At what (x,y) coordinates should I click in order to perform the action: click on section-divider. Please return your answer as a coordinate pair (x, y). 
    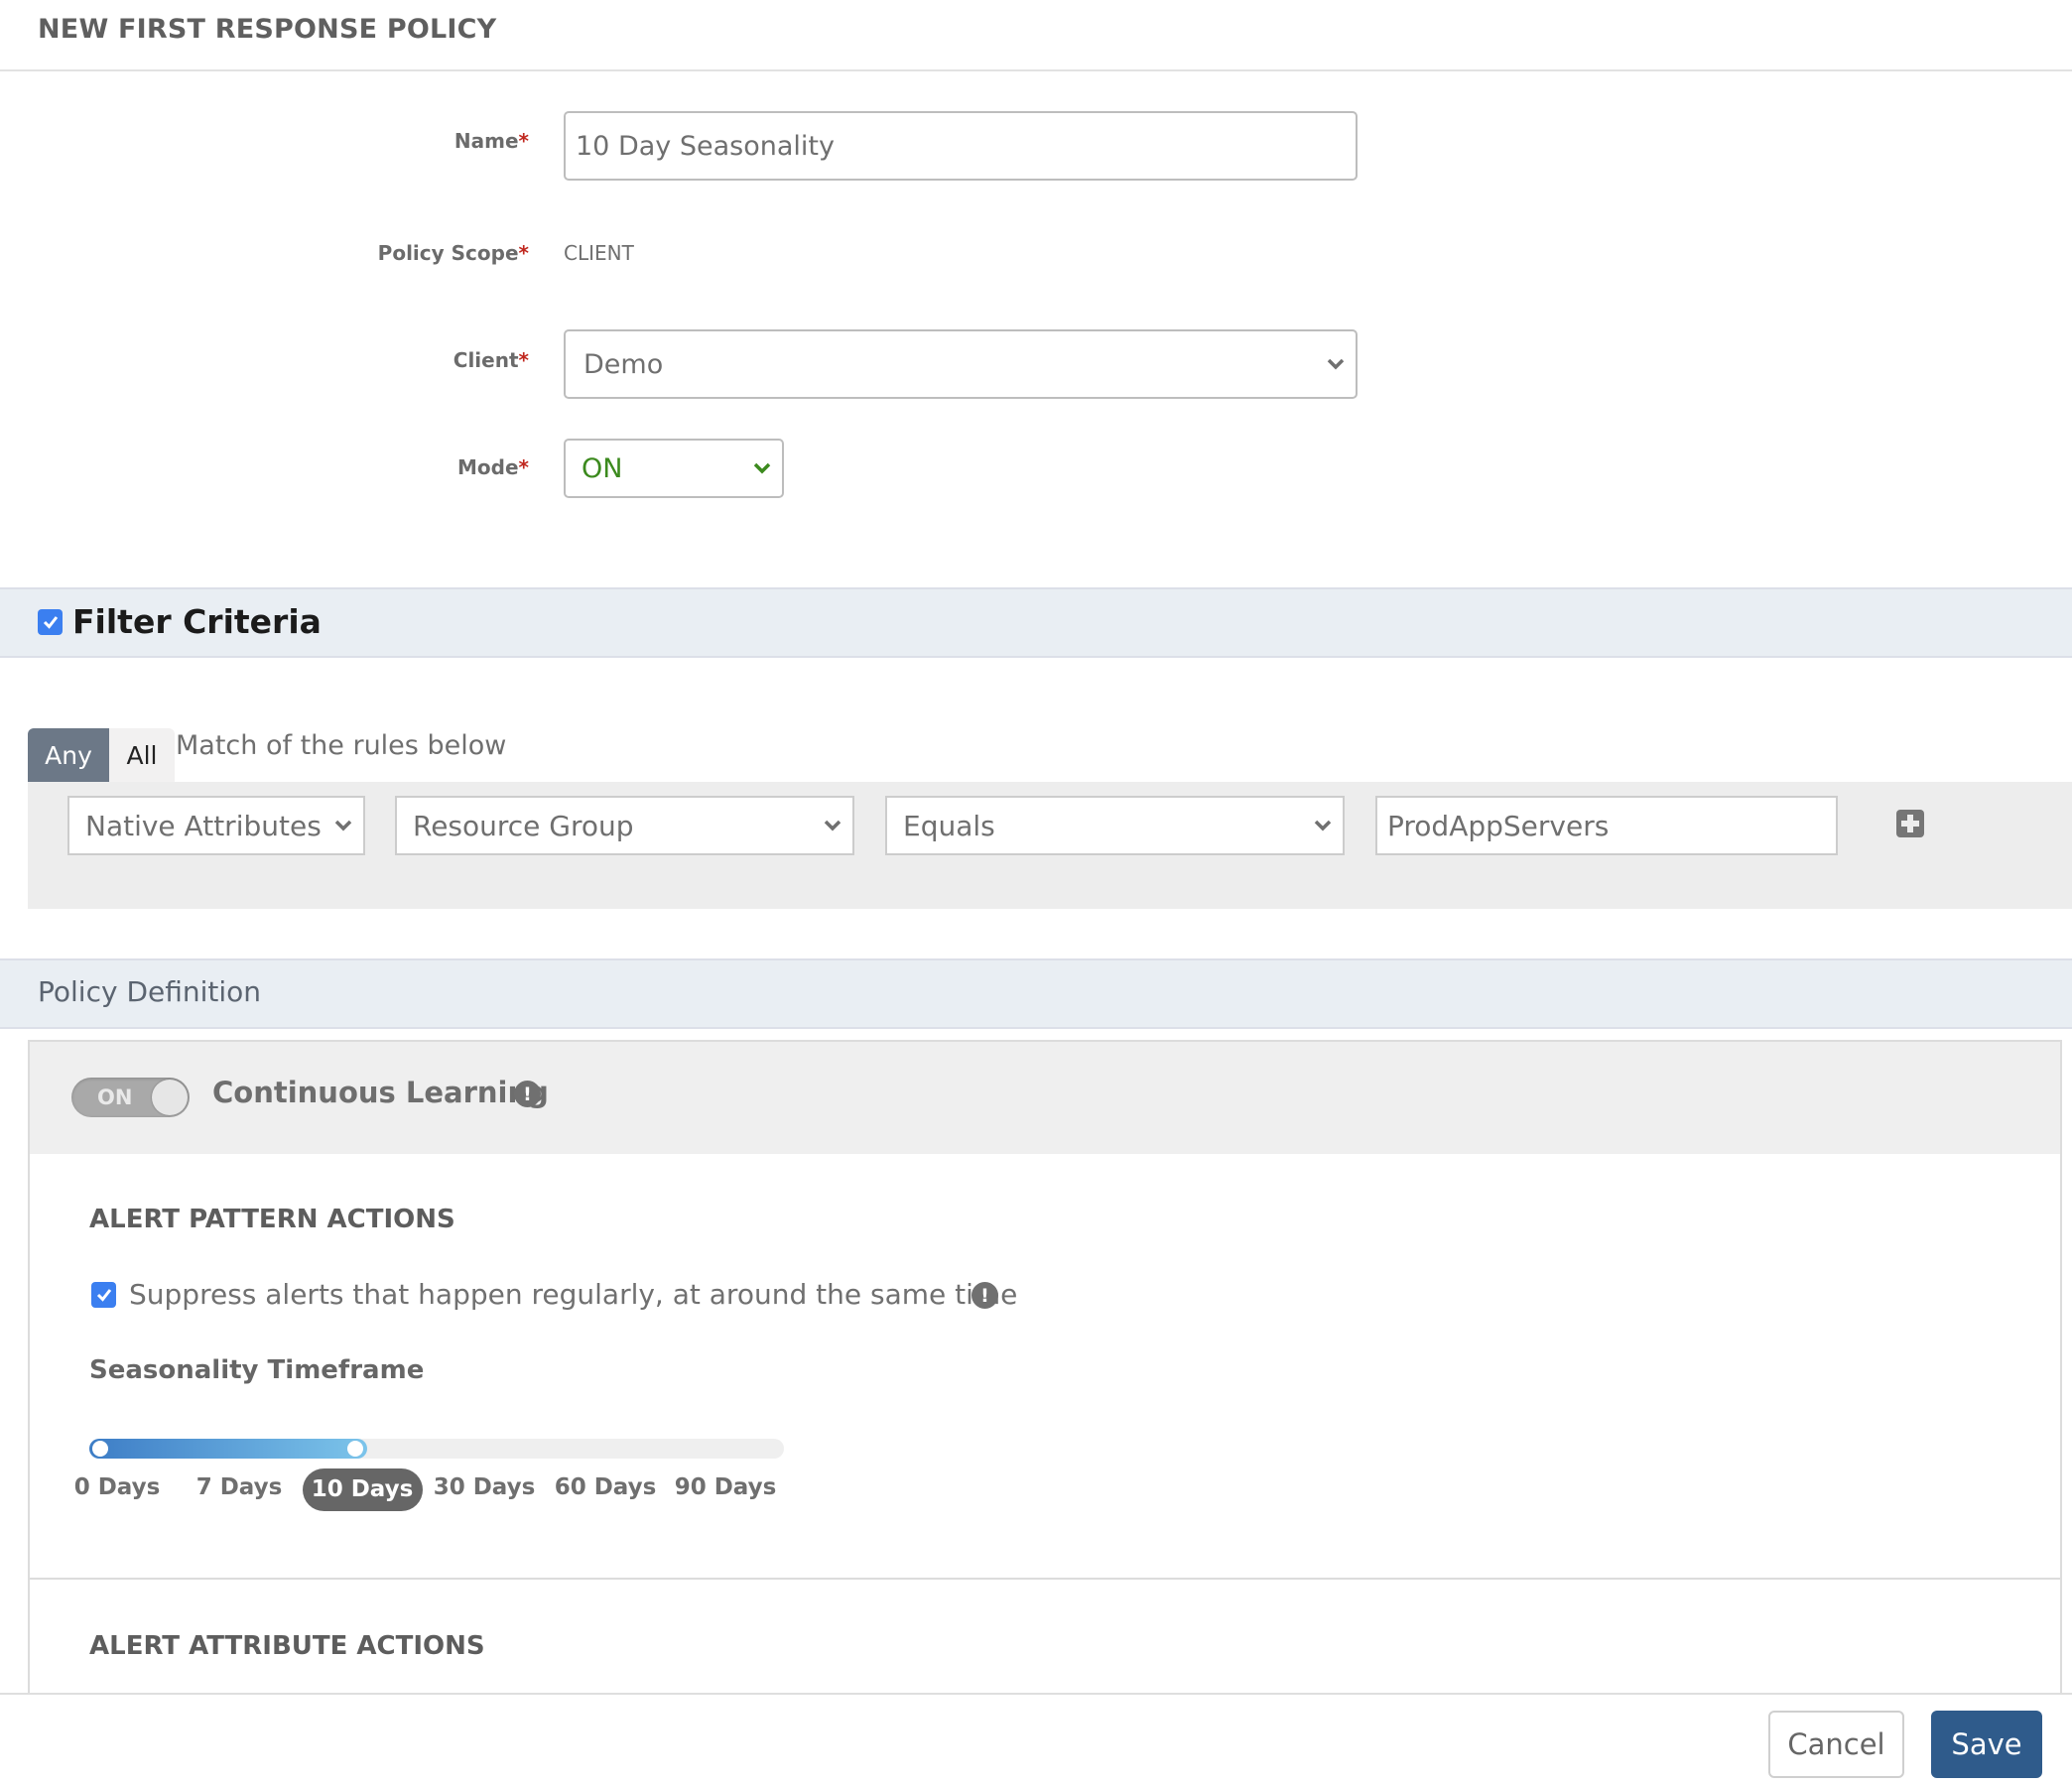
    Looking at the image, I should click on (1045, 1579).